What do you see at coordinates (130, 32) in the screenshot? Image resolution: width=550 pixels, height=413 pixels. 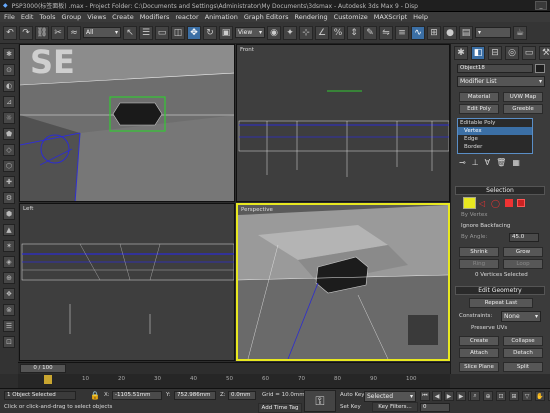 I see `select-object-icon: ↖` at bounding box center [130, 32].